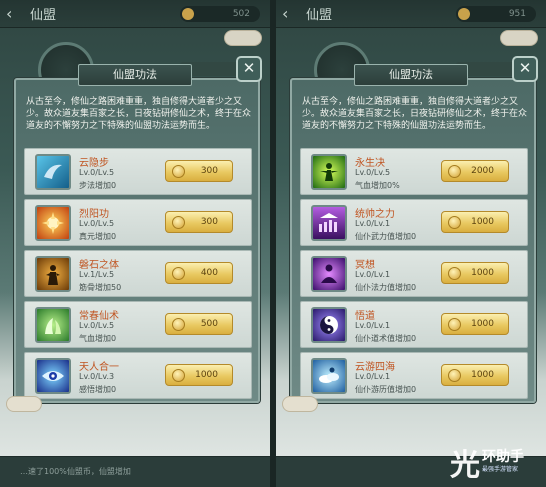 The image size is (546, 487). Describe the element at coordinates (209, 273) in the screenshot. I see `upgrade-cost: 400` at that location.